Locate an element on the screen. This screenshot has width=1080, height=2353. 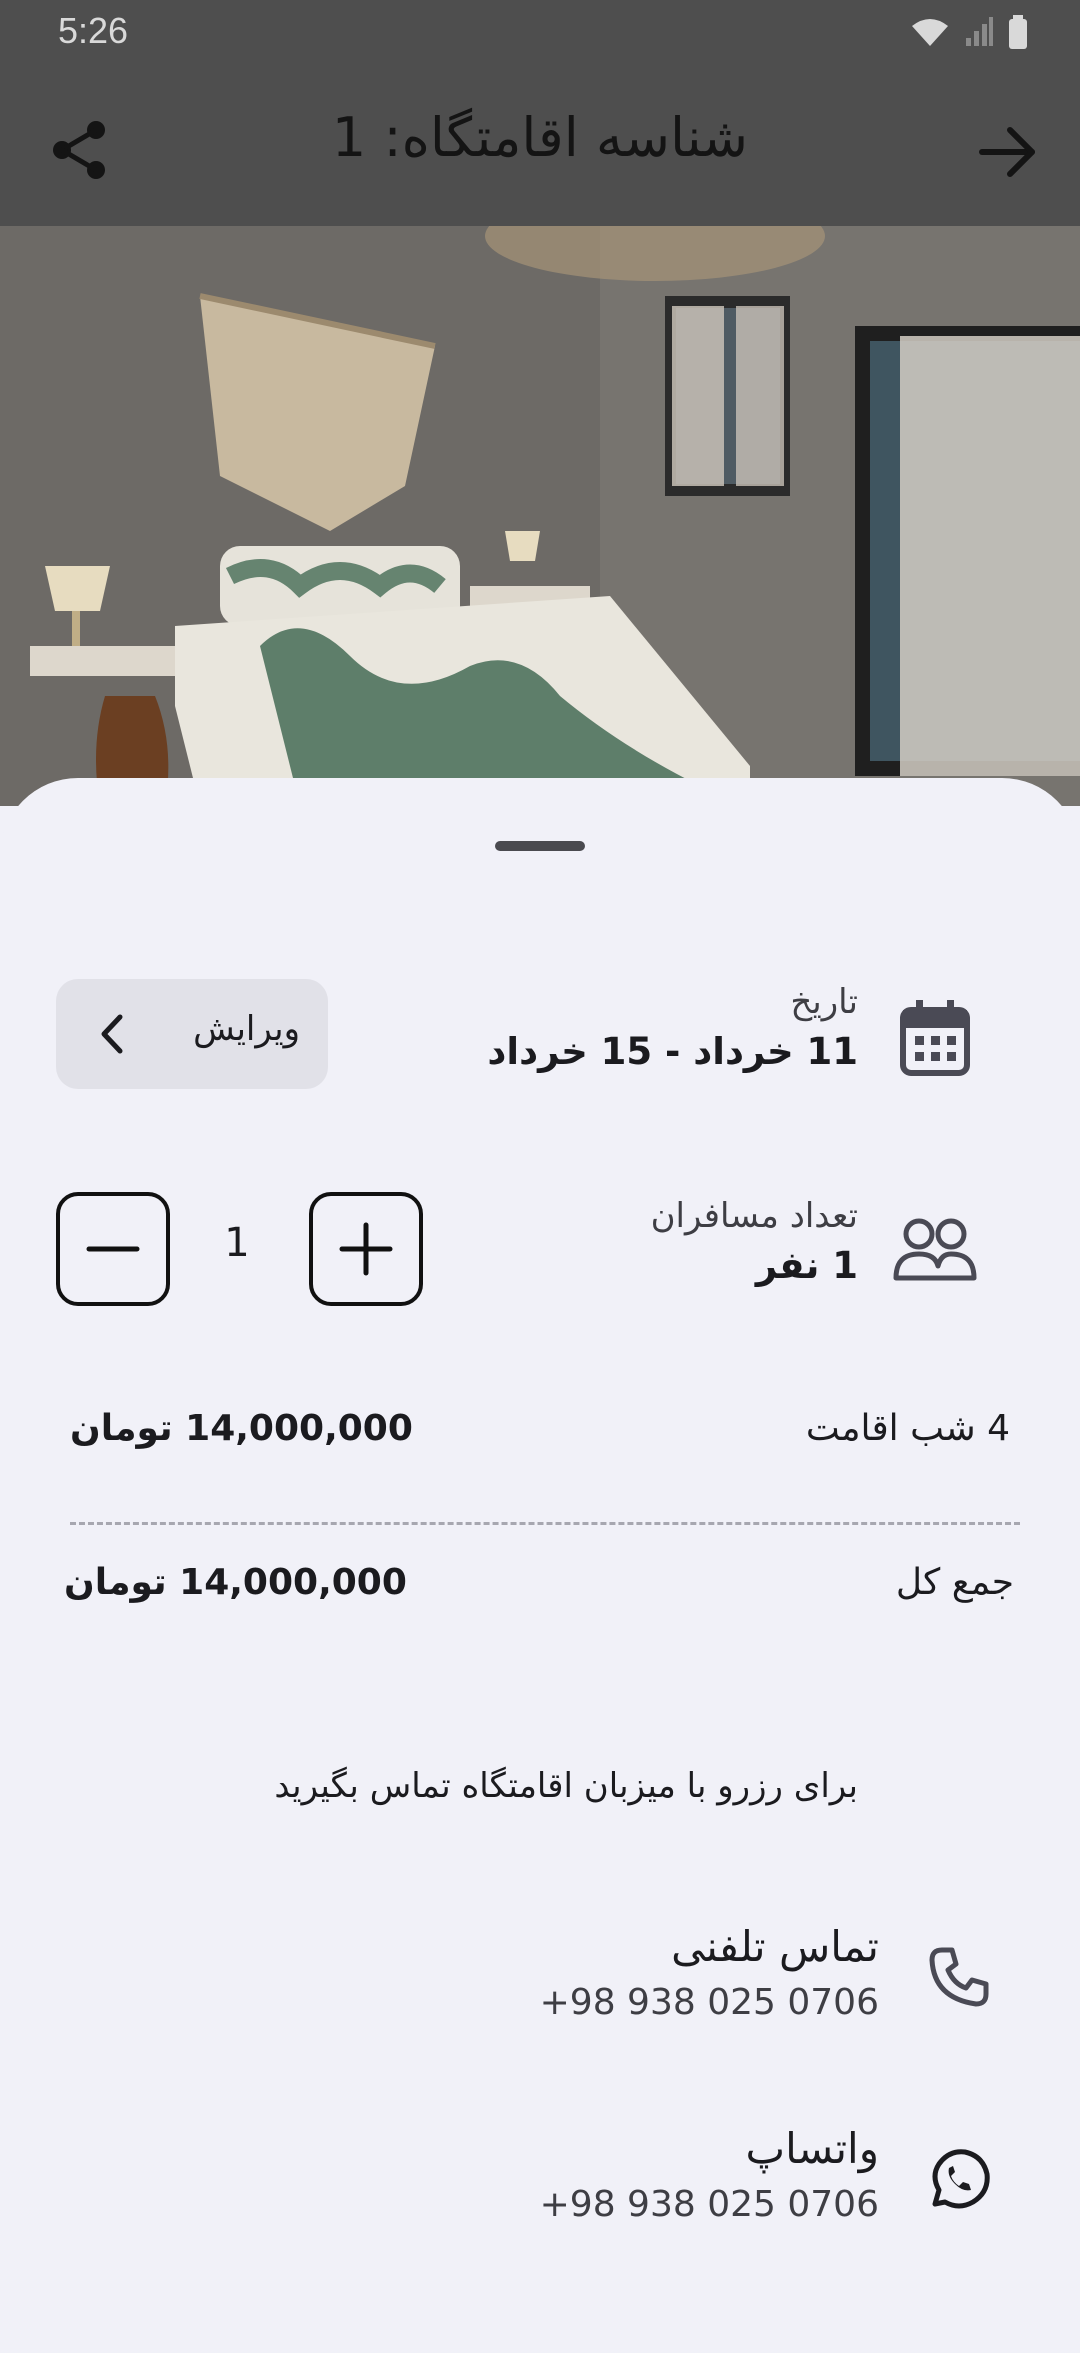
whatsapp-contact-title: واتساپ is located at coordinates (812, 2148).